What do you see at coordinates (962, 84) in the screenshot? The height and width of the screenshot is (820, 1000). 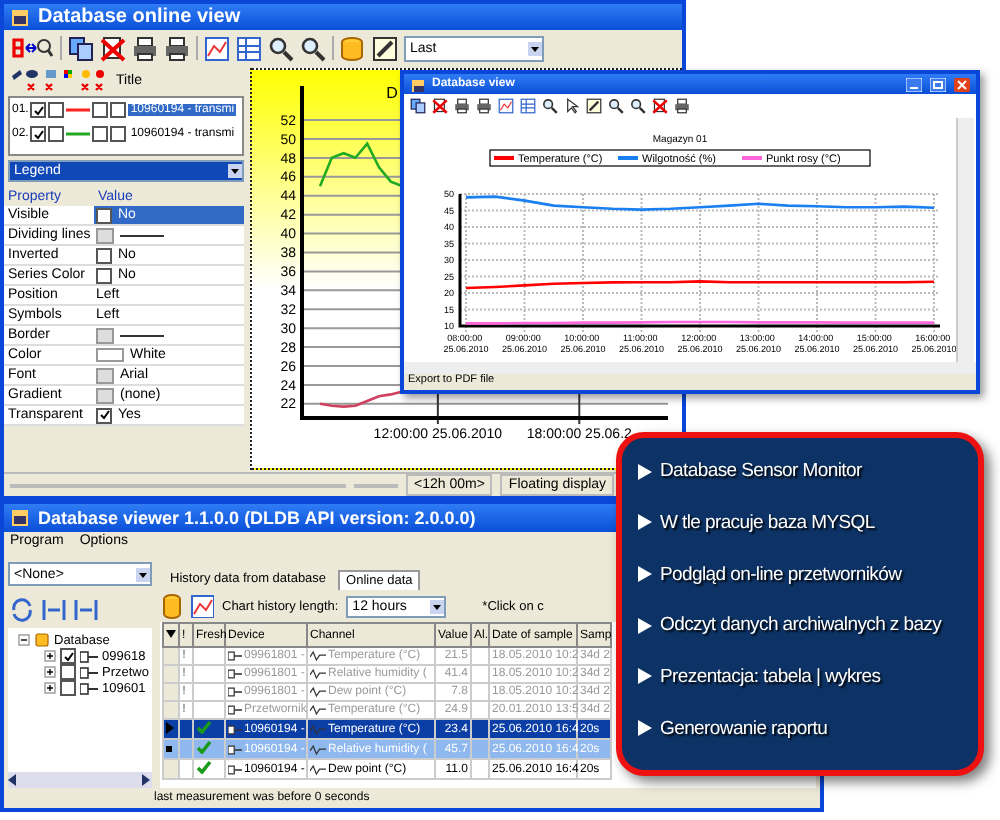 I see `close-icon` at bounding box center [962, 84].